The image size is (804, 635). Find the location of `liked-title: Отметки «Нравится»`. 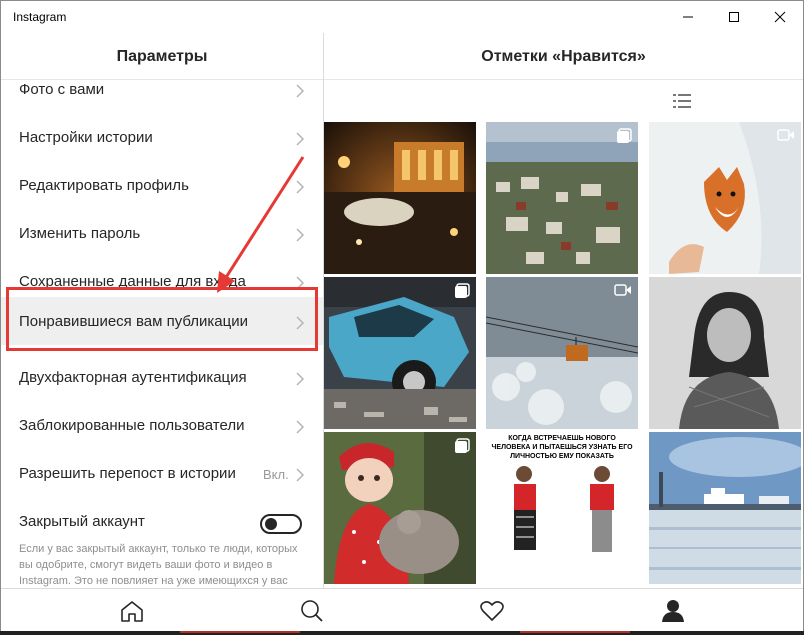

liked-title: Отметки «Нравится» is located at coordinates (563, 56).